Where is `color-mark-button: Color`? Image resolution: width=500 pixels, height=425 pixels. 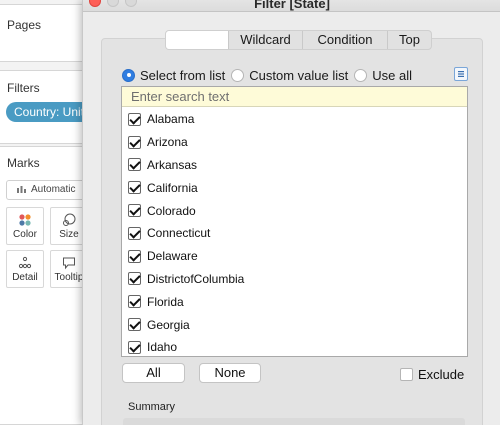
color-mark-button: Color is located at coordinates (25, 226).